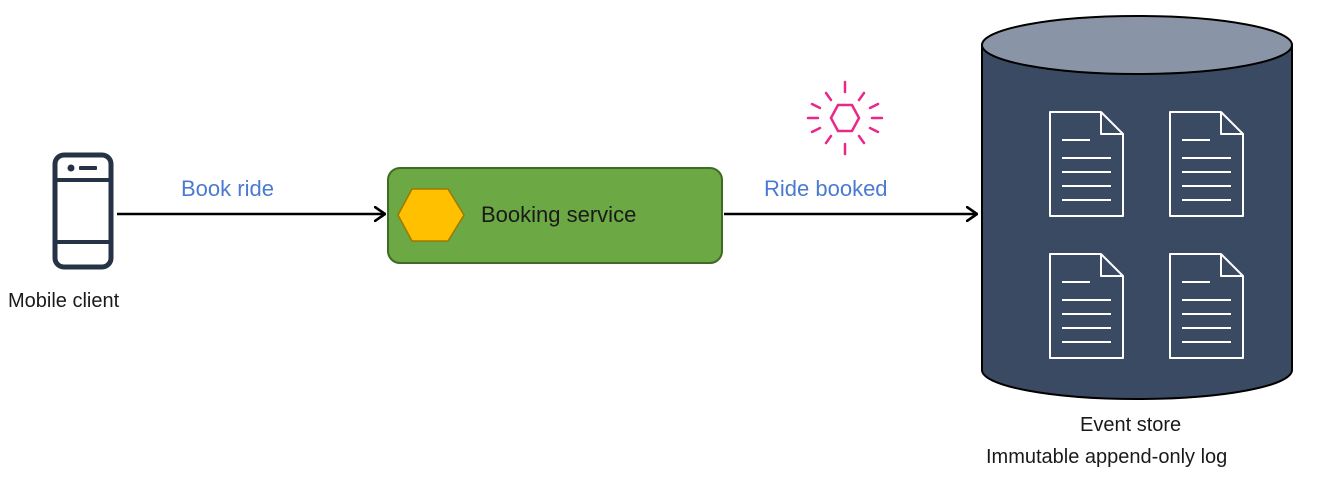  I want to click on book-ride-label: Book ride, so click(227, 188).